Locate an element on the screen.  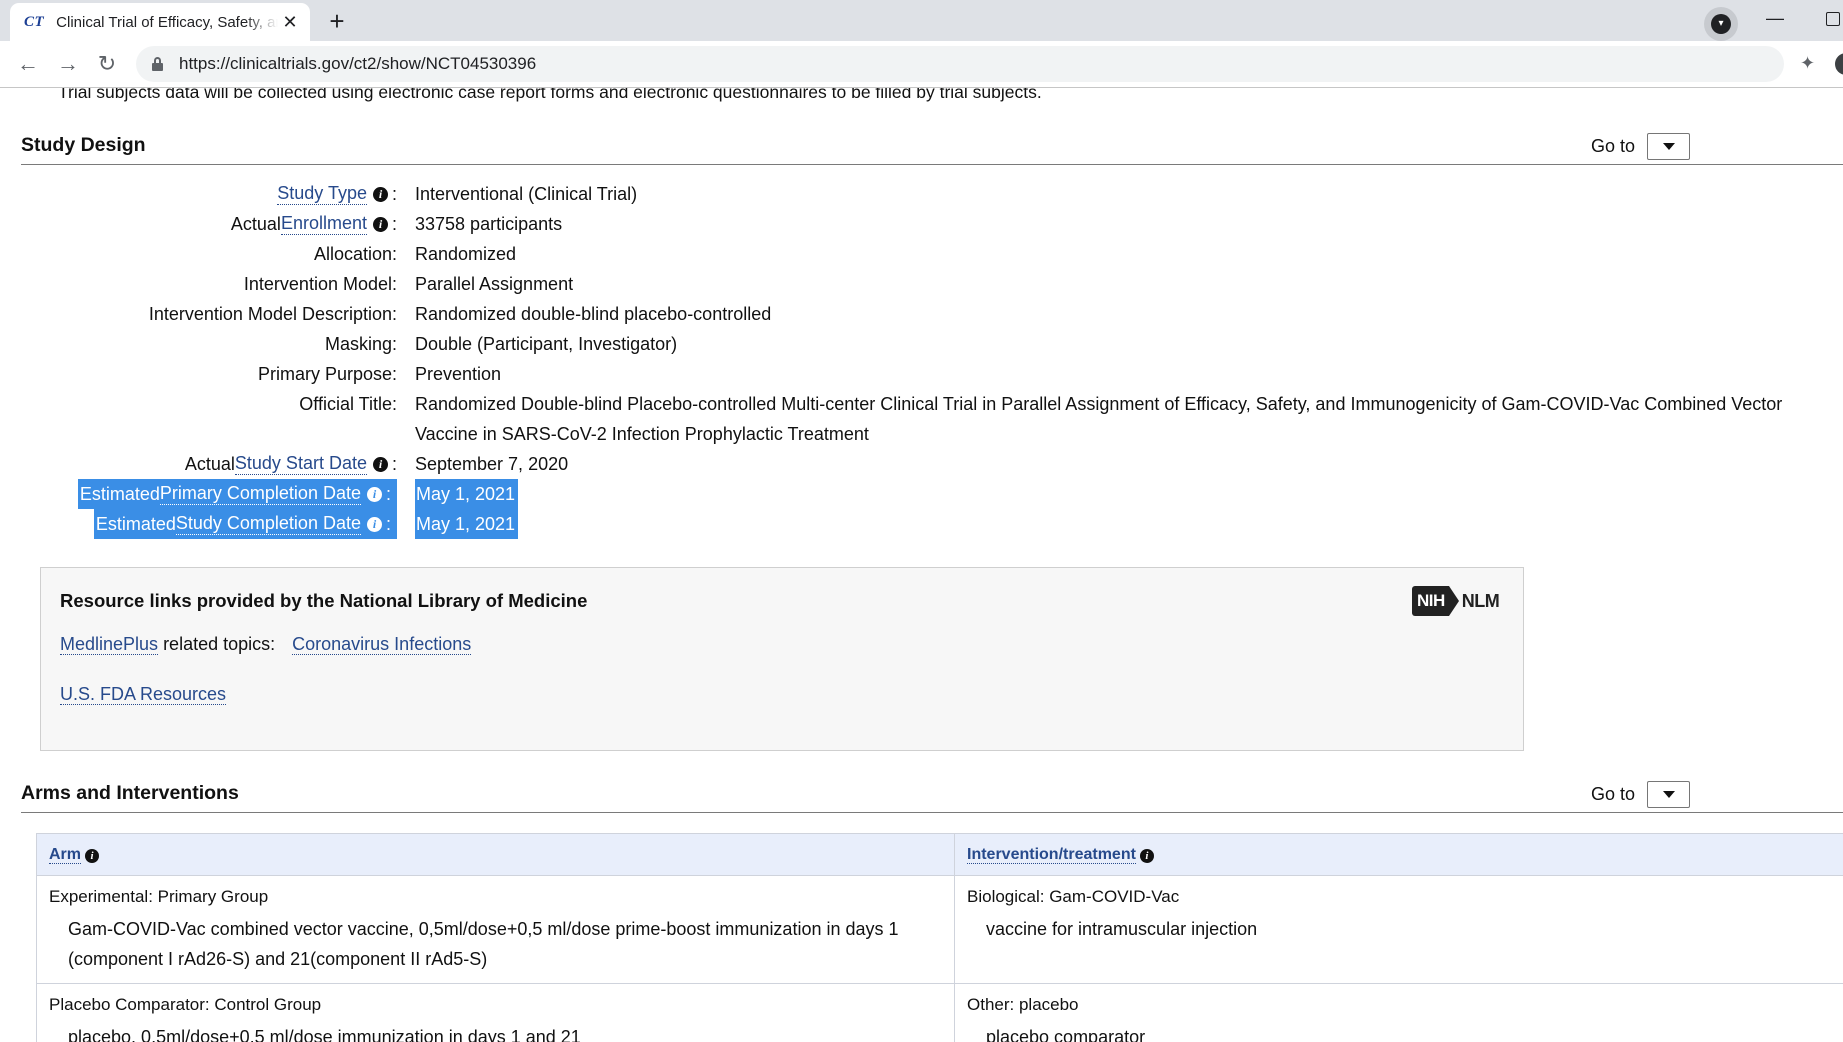
design-label: Official Title: is located at coordinates (348, 403).